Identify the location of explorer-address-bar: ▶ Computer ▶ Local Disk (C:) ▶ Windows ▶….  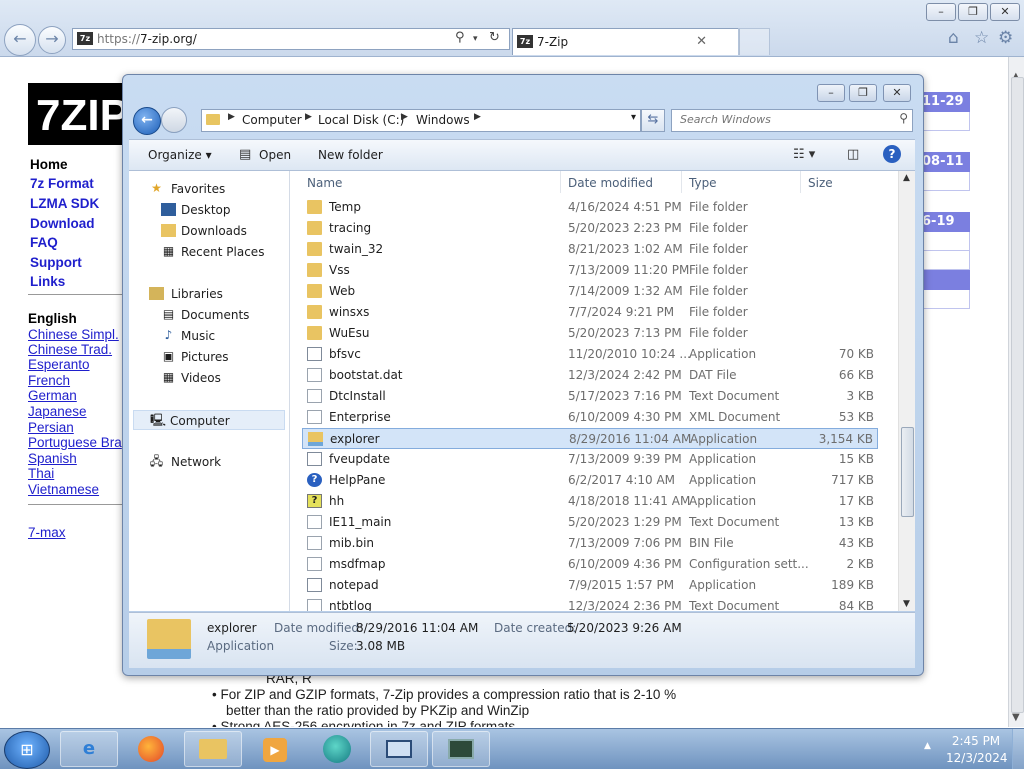
(421, 120).